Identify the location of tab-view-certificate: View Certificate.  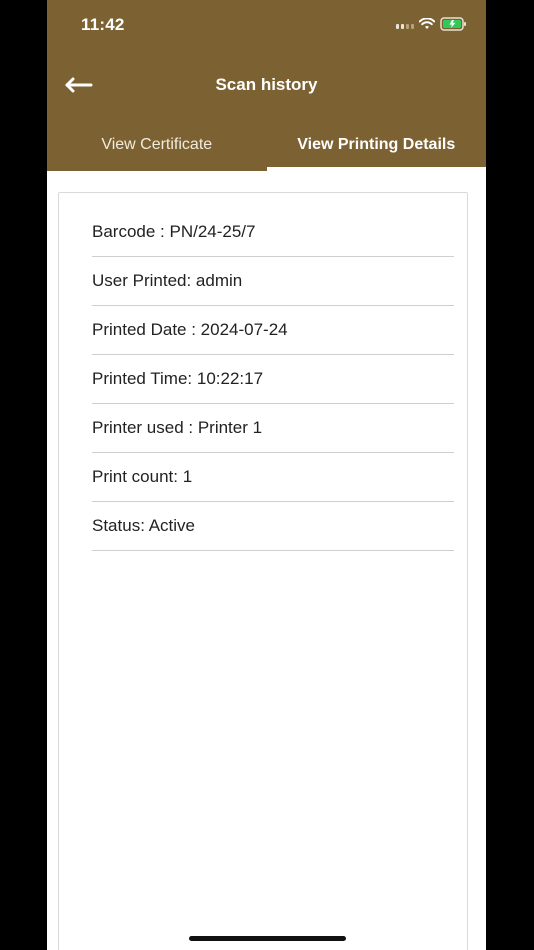
(157, 147).